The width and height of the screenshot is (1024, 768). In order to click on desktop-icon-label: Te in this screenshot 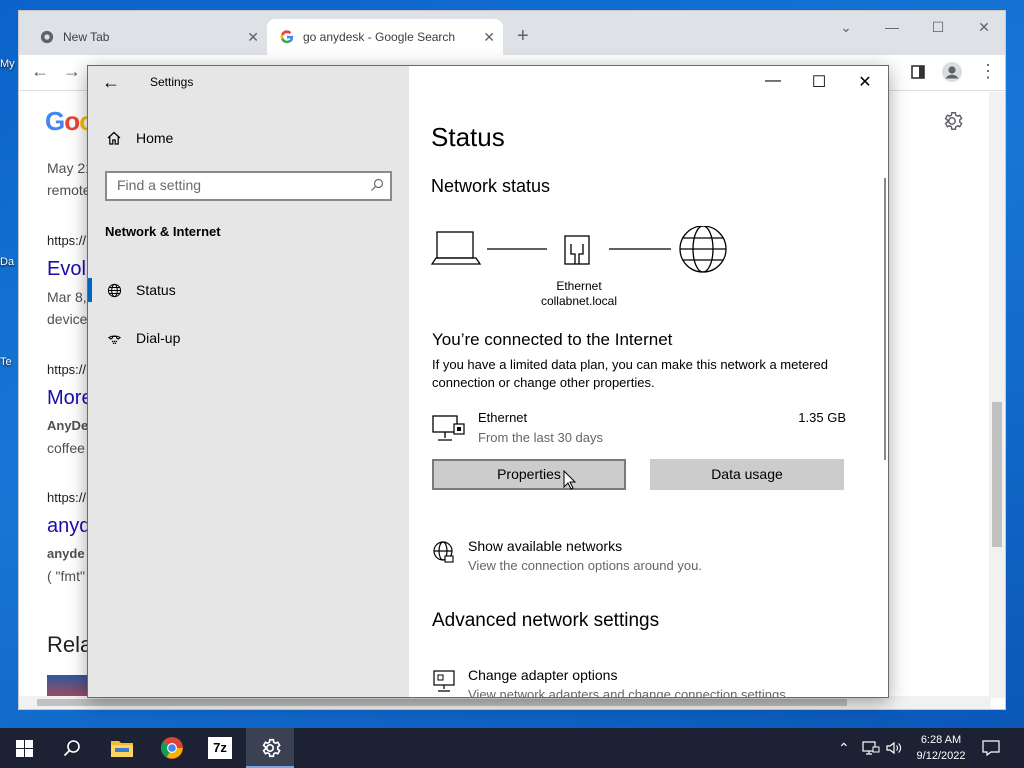, I will do `click(6, 362)`.